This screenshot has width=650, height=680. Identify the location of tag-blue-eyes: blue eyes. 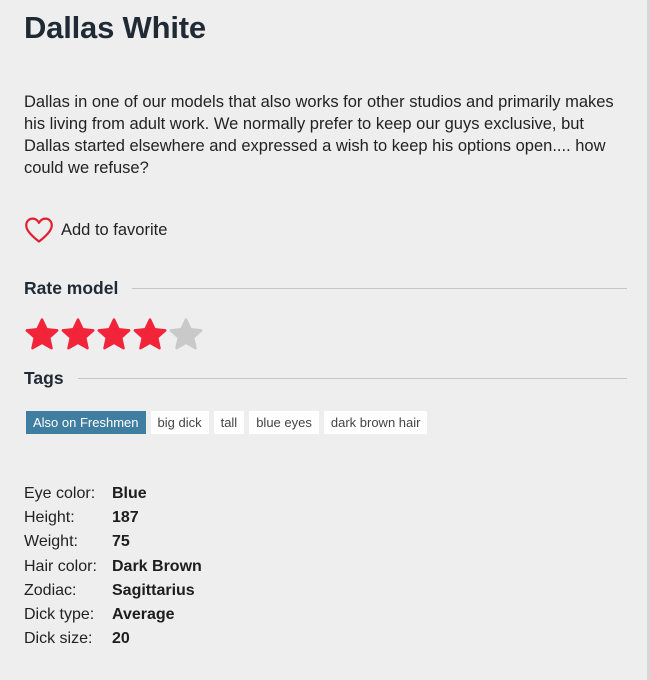
(284, 422).